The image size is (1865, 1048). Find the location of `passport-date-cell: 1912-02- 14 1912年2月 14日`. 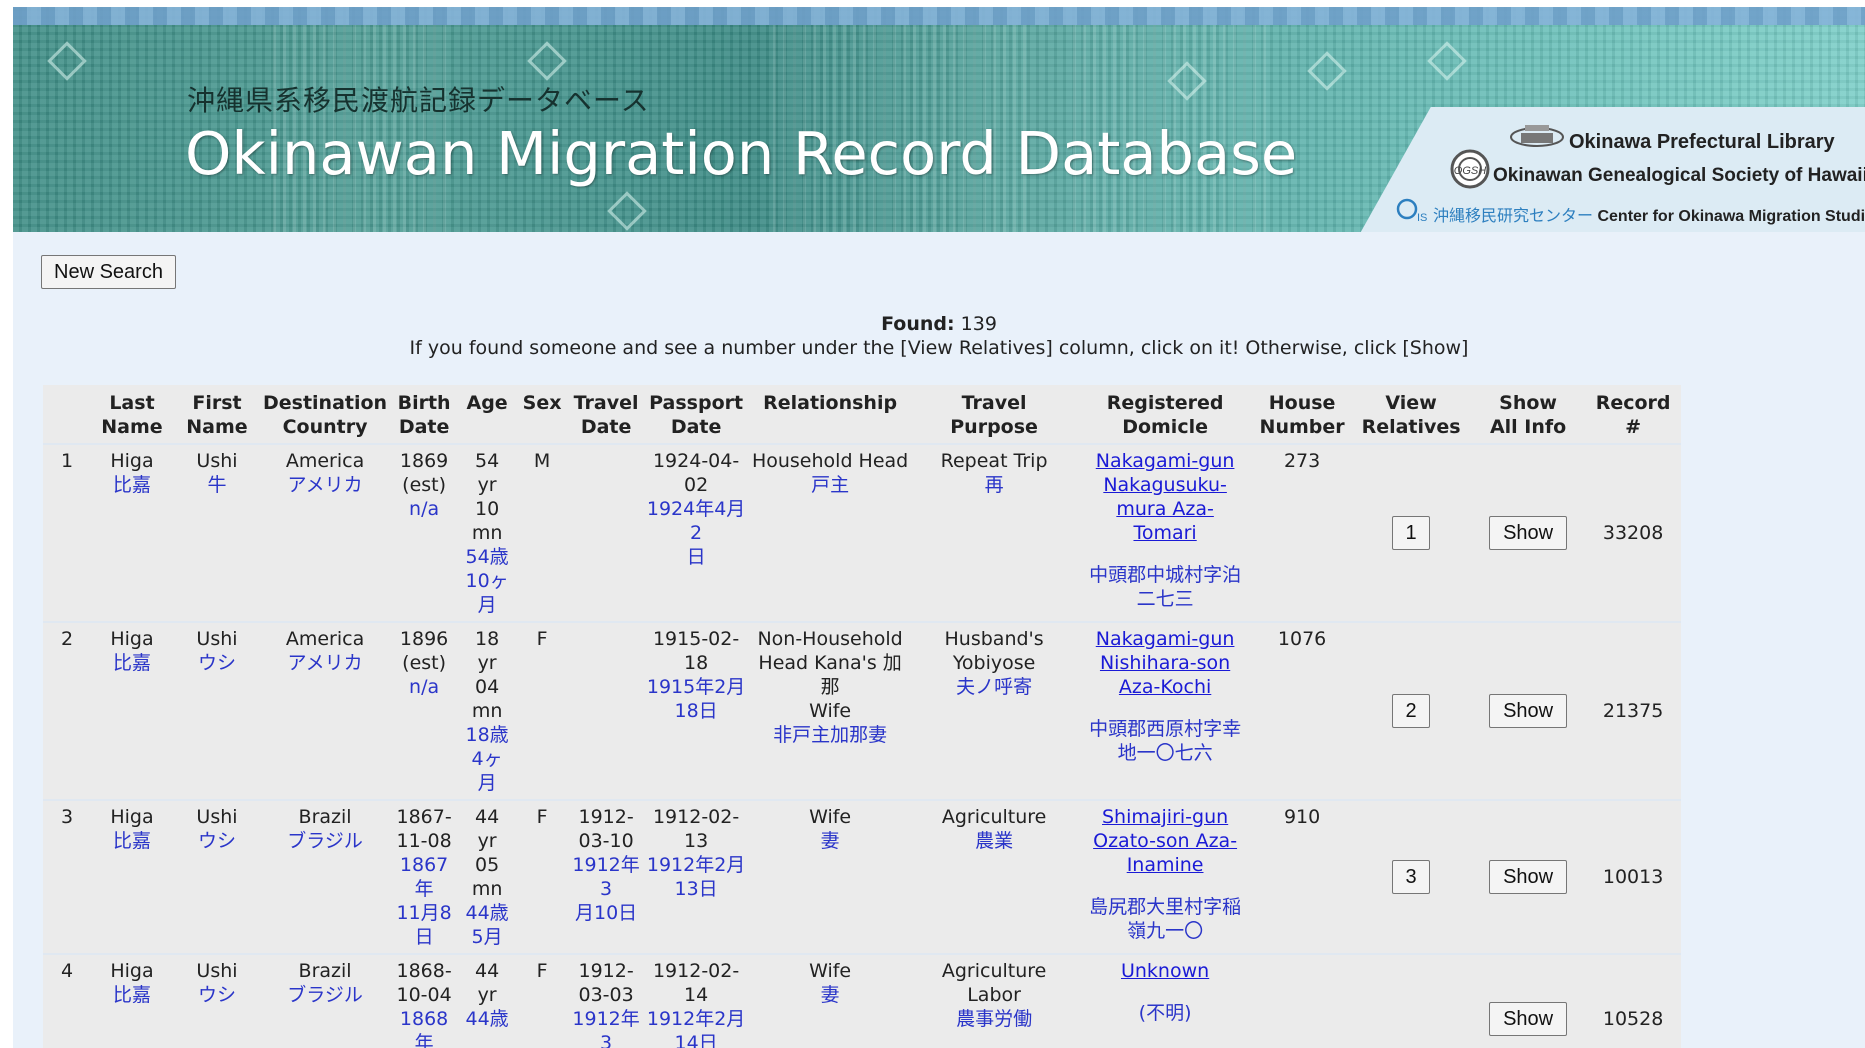

passport-date-cell: 1912-02- 14 1912年2月 14日 is located at coordinates (696, 1000).